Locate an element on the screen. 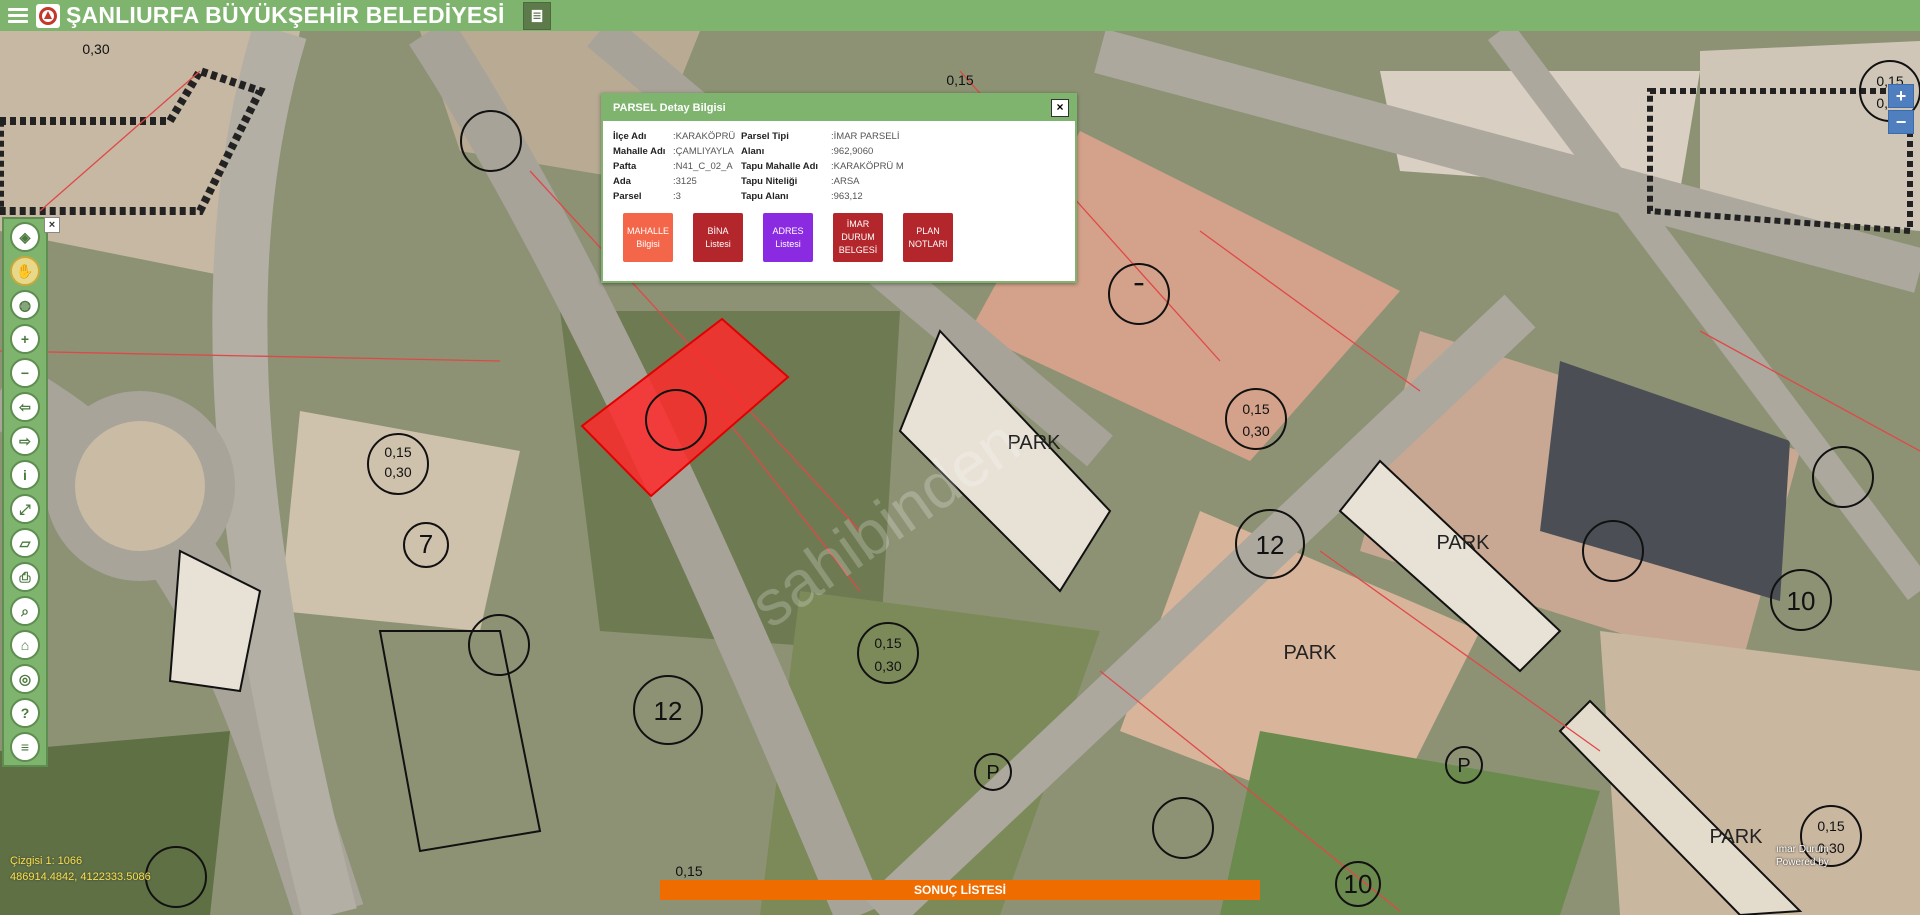 Image resolution: width=1920 pixels, height=915 pixels. info-value: :KARAKÖPRÜ is located at coordinates (704, 136).